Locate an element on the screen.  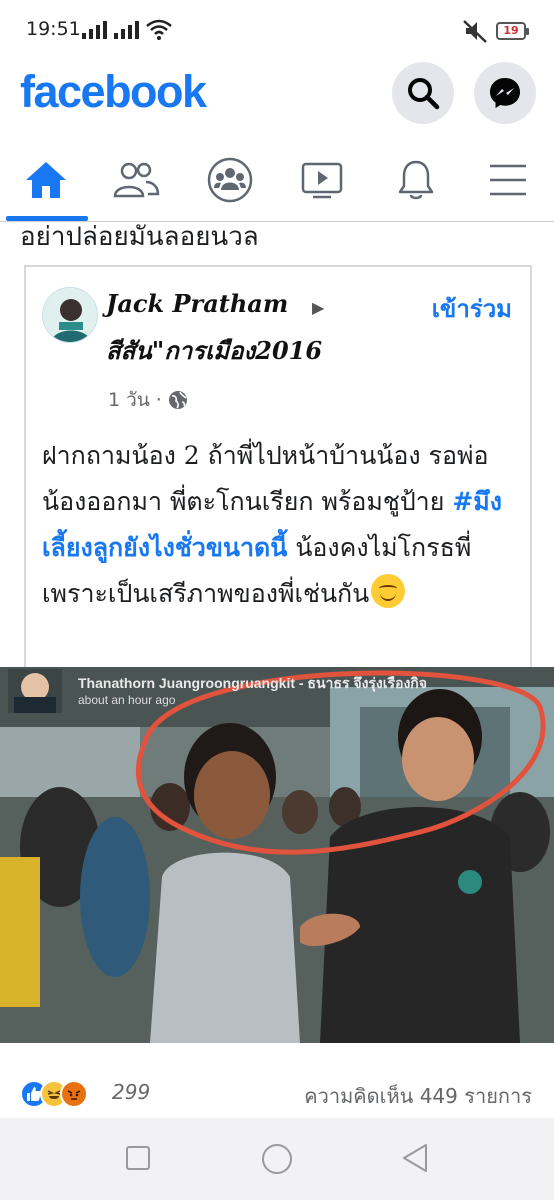
clock: 19:51 is located at coordinates (53, 29).